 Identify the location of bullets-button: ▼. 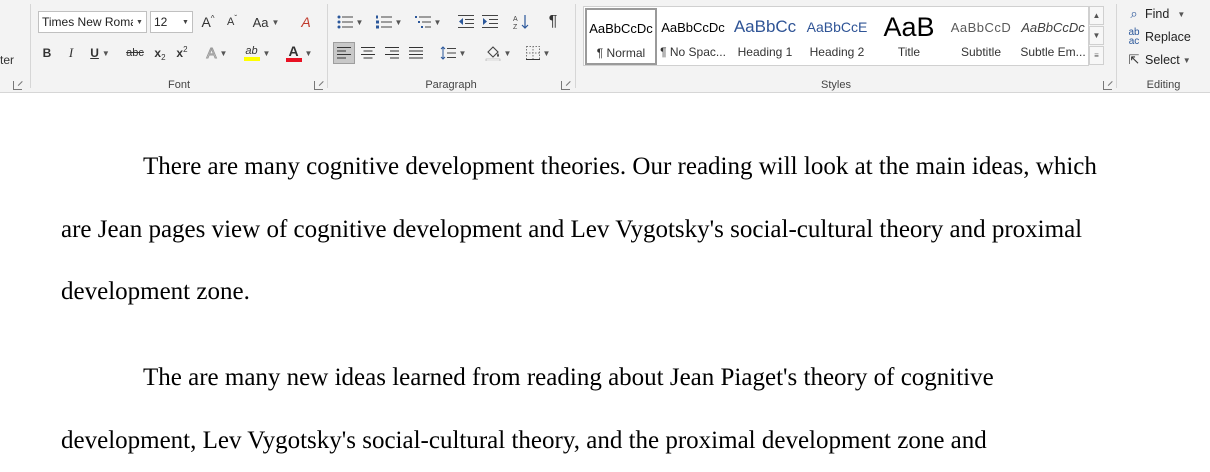
(350, 22).